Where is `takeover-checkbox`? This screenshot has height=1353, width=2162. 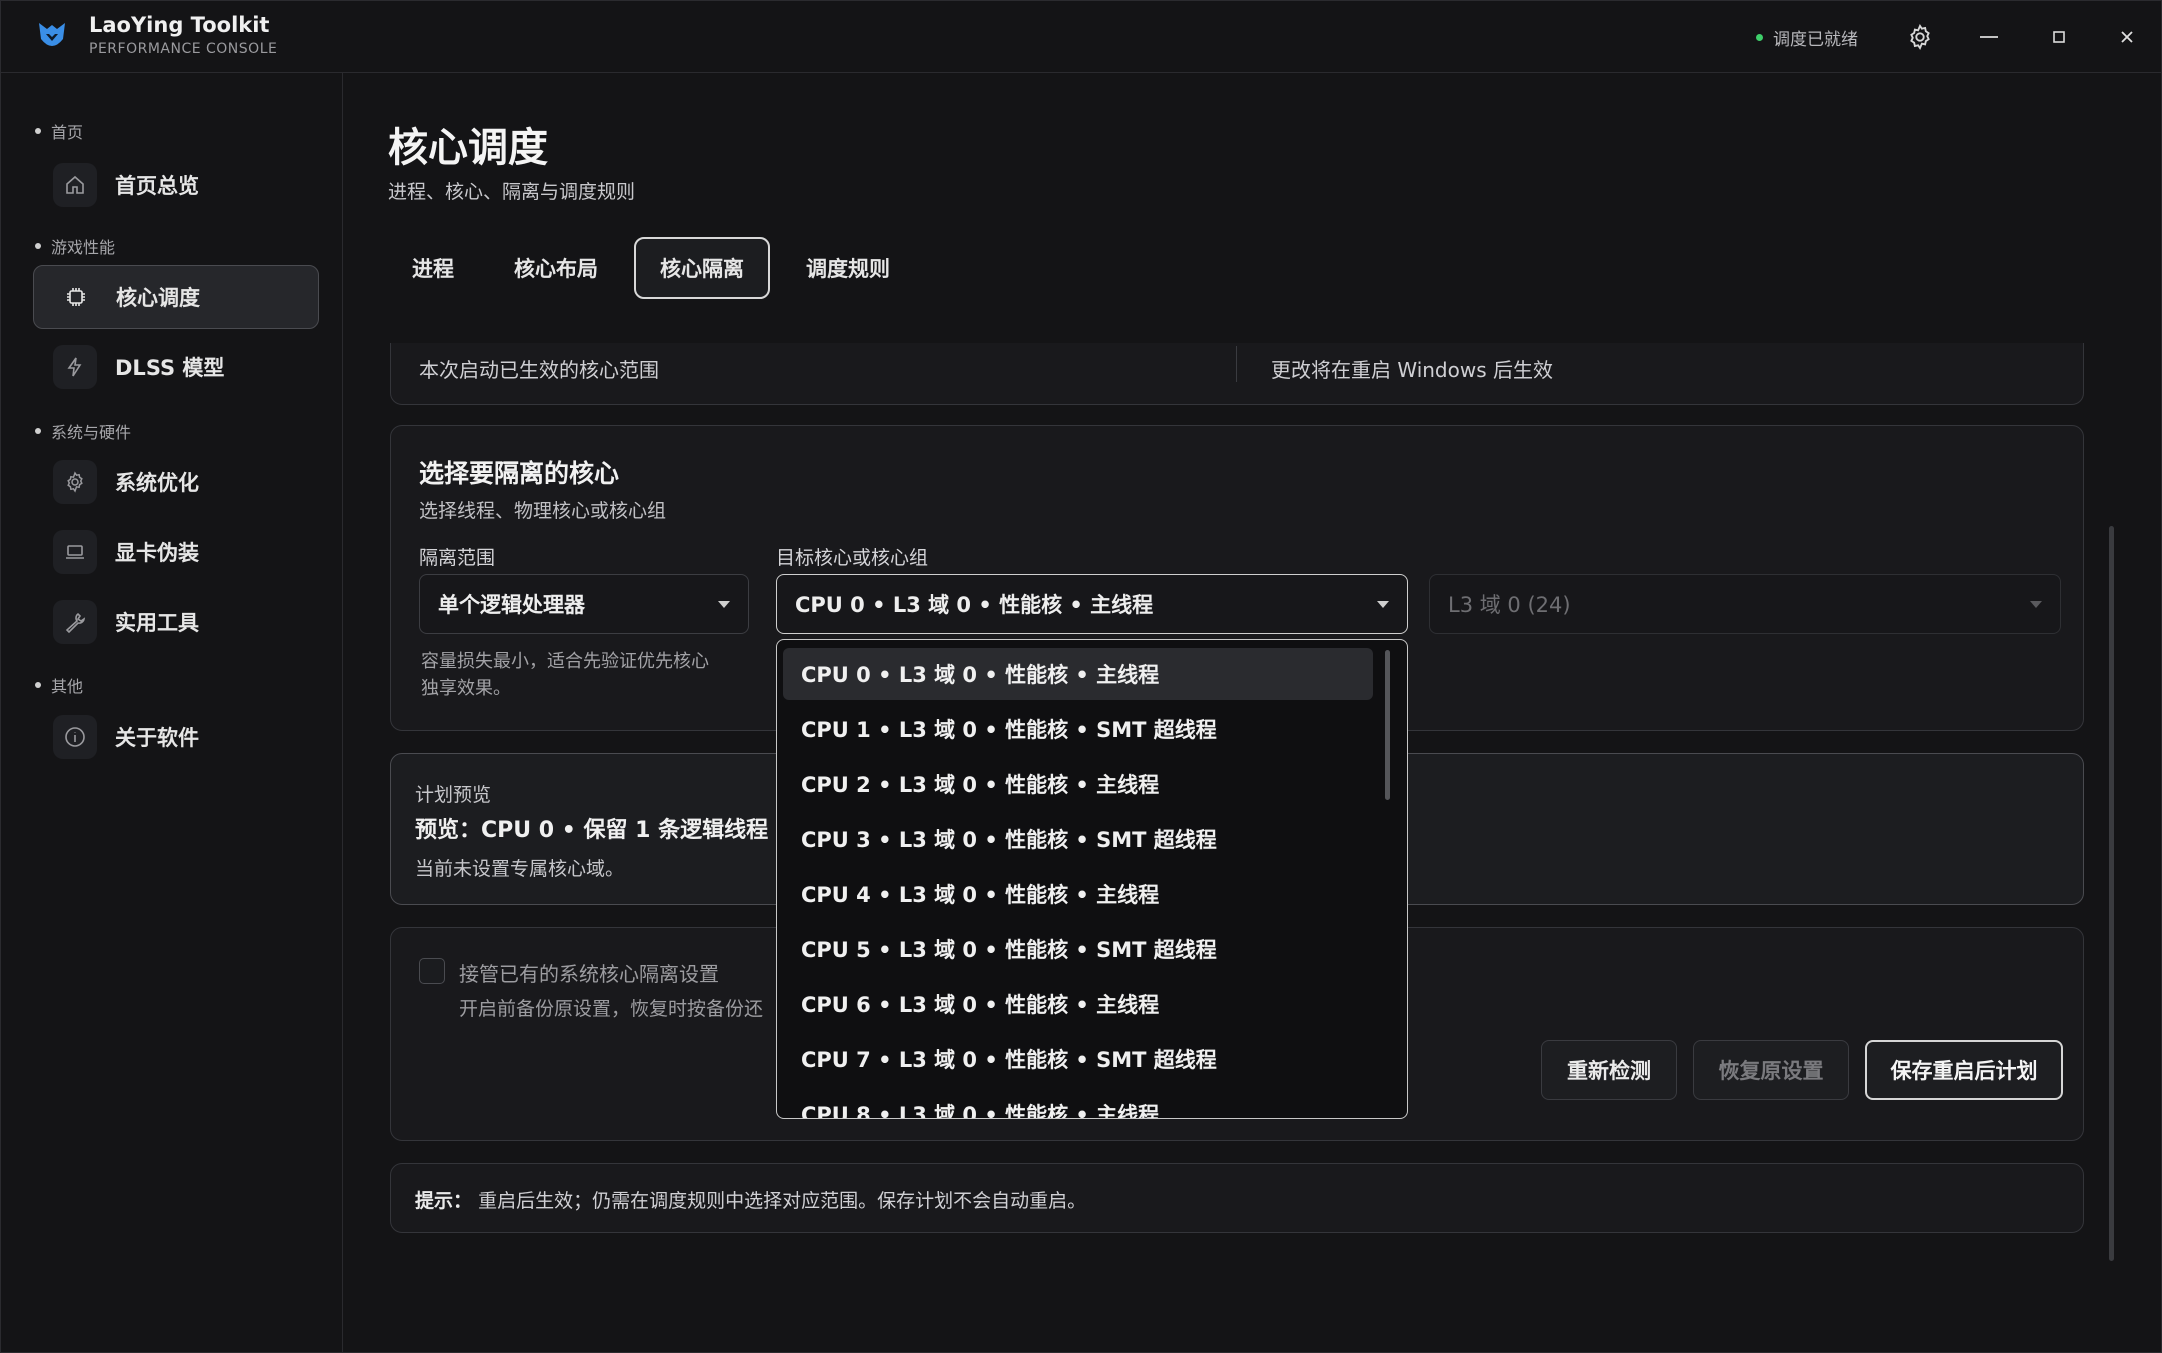
takeover-checkbox is located at coordinates (432, 971).